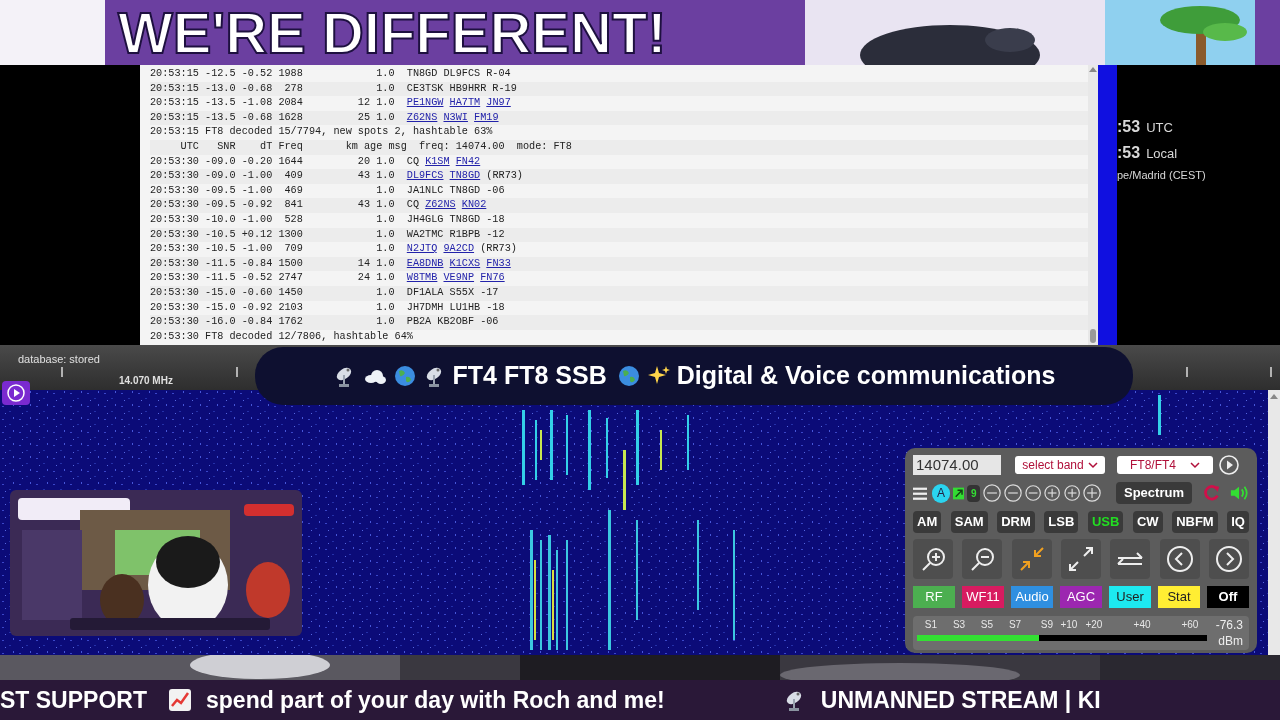 The image size is (1280, 720). Describe the element at coordinates (498, 103) in the screenshot. I see `callsign-link: JN97` at that location.